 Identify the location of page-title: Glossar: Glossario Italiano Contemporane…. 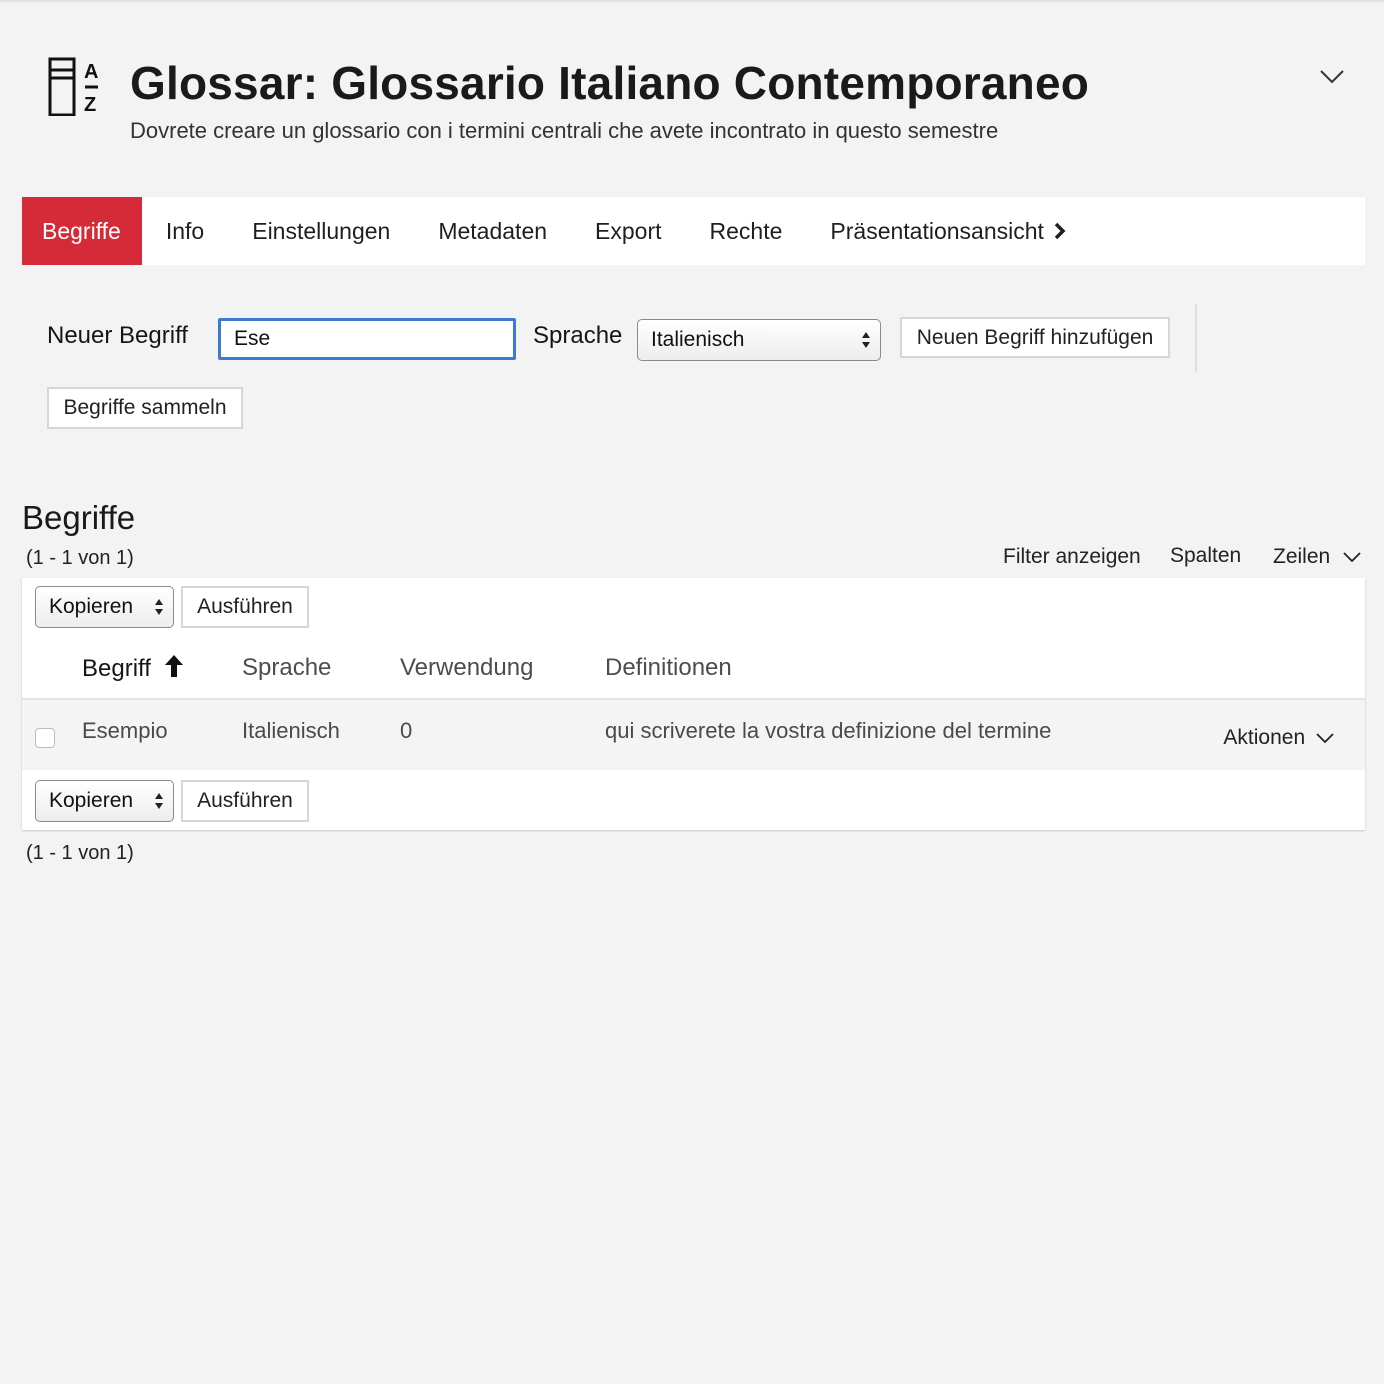
(610, 83).